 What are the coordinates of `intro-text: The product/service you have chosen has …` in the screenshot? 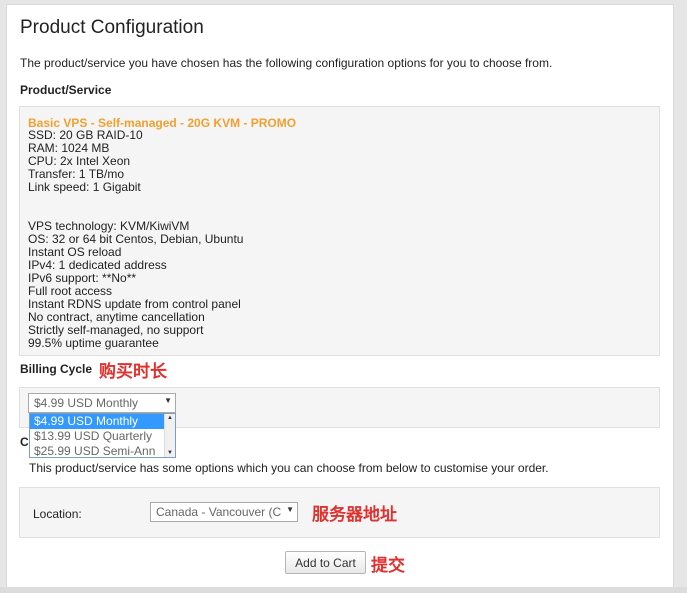 It's located at (286, 63).